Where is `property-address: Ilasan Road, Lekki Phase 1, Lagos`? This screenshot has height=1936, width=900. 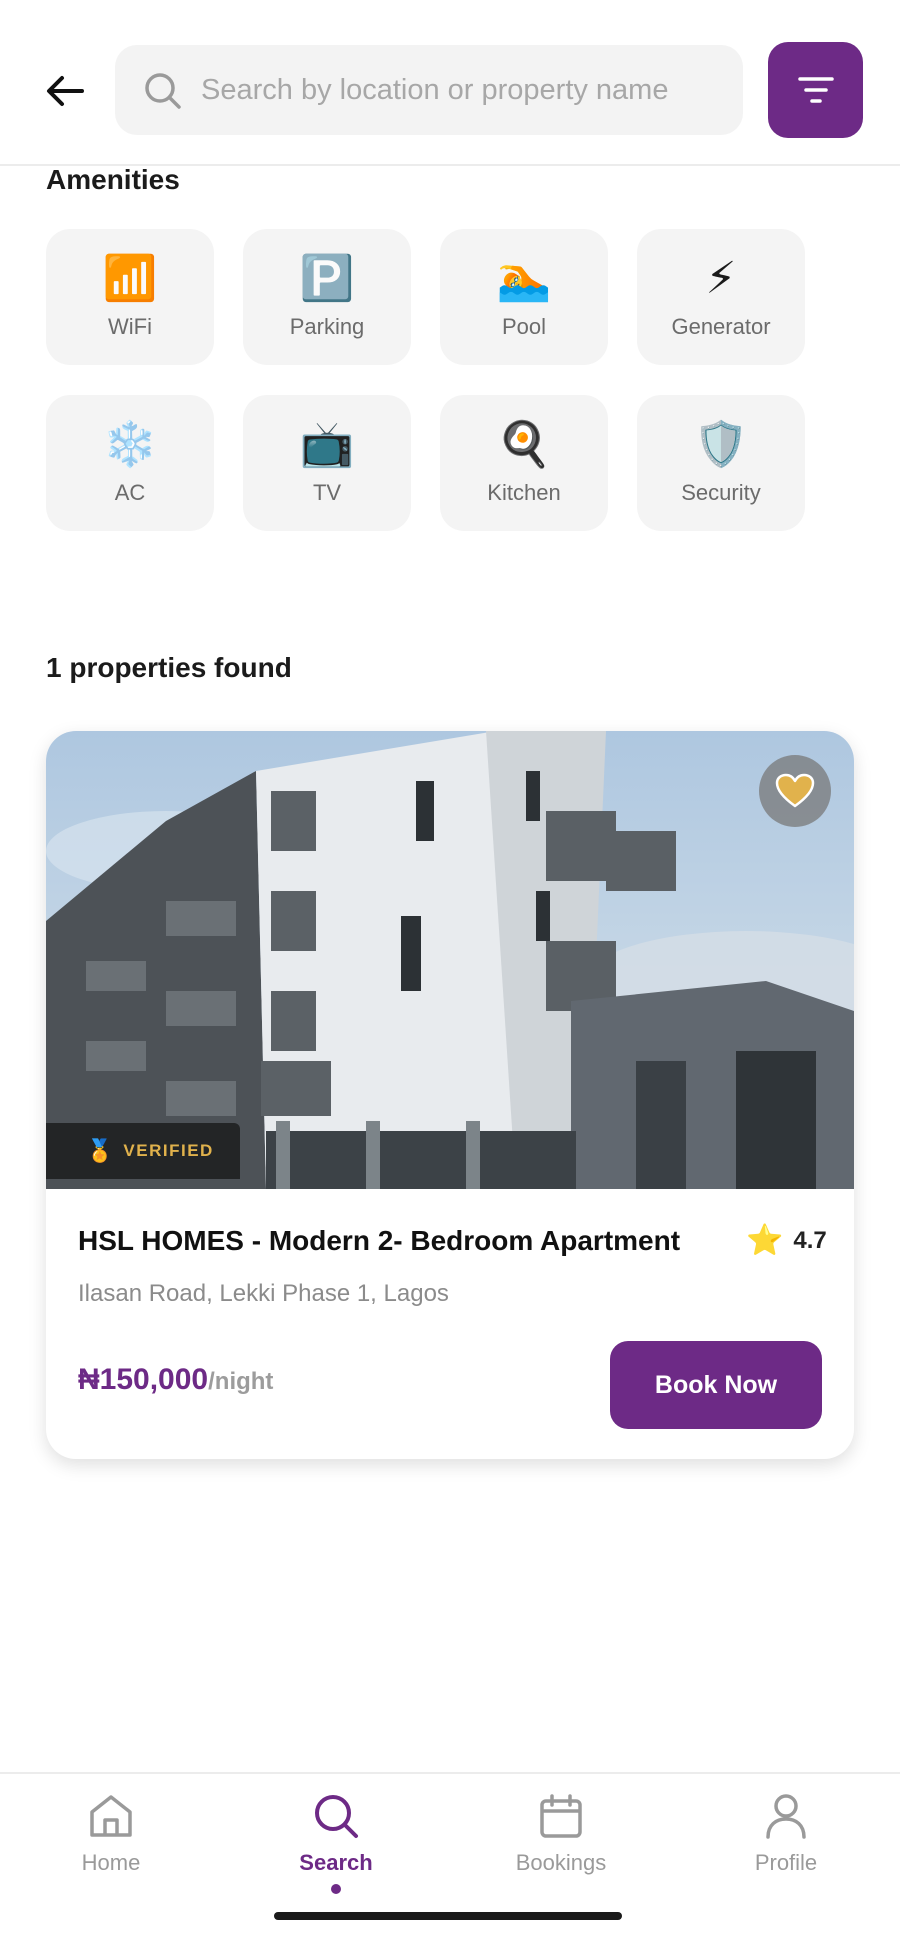
property-address: Ilasan Road, Lekki Phase 1, Lagos is located at coordinates (263, 1293).